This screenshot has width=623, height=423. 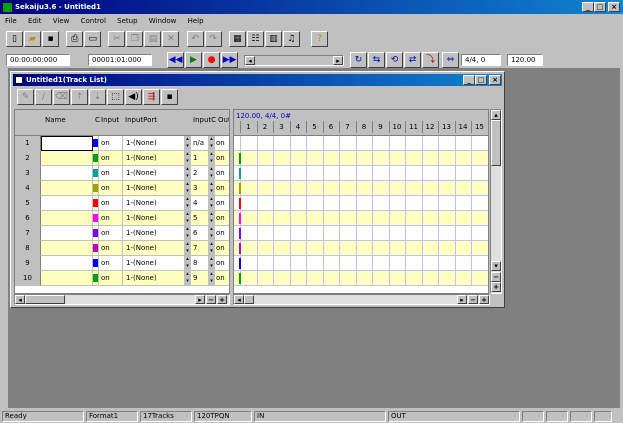 I want to click on paste-icon: ▤, so click(x=153, y=39).